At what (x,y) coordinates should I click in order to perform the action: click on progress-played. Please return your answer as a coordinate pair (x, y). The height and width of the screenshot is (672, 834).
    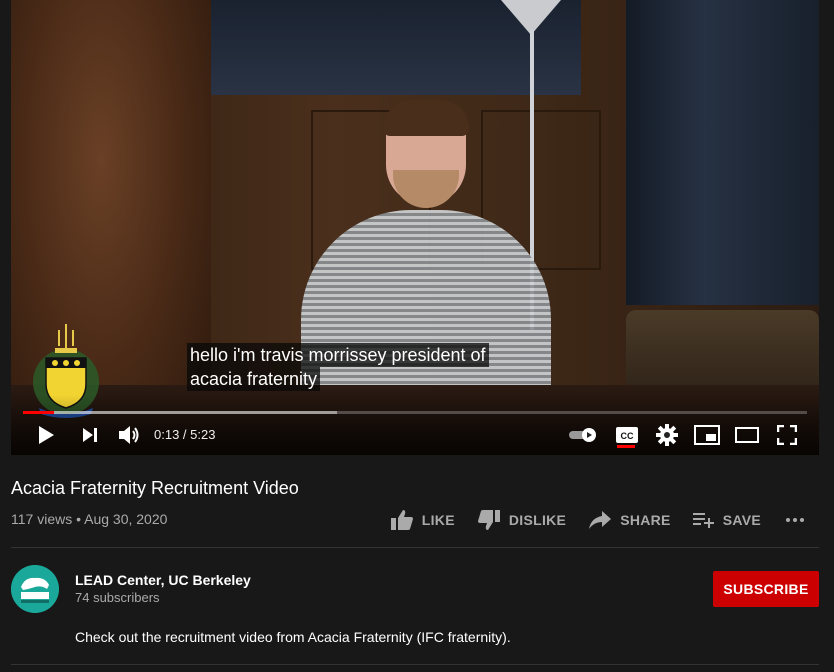
    Looking at the image, I should click on (39, 412).